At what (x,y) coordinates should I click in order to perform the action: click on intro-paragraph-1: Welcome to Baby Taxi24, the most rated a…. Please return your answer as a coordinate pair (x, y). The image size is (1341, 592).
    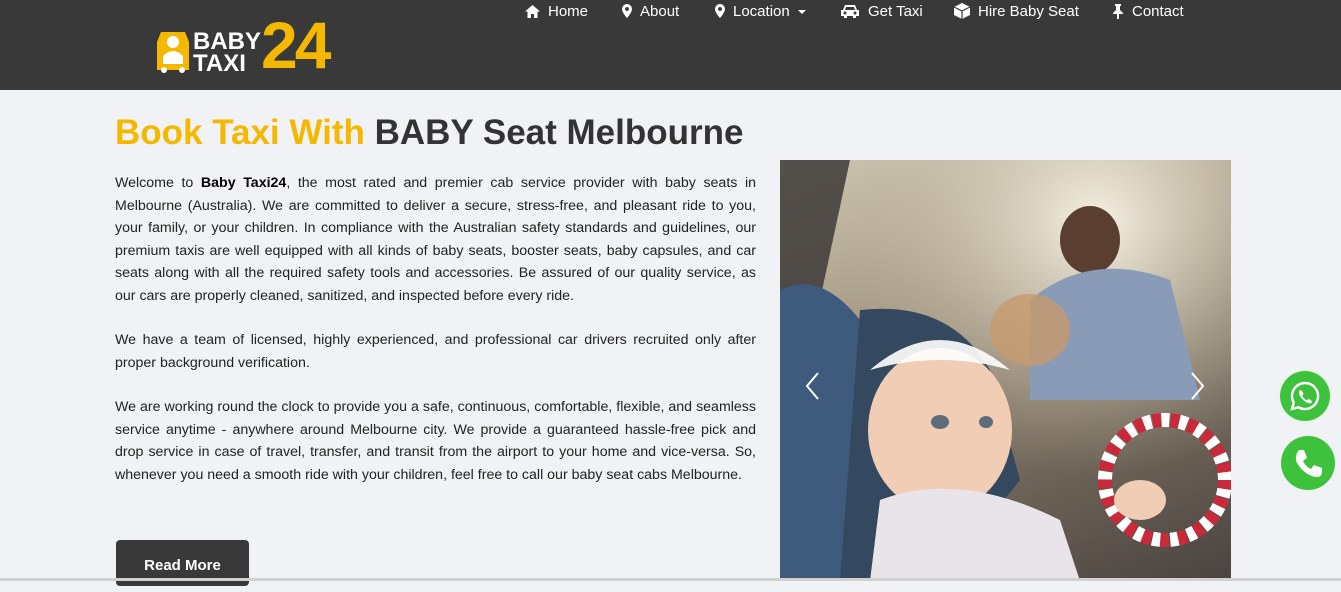
    Looking at the image, I should click on (435, 239).